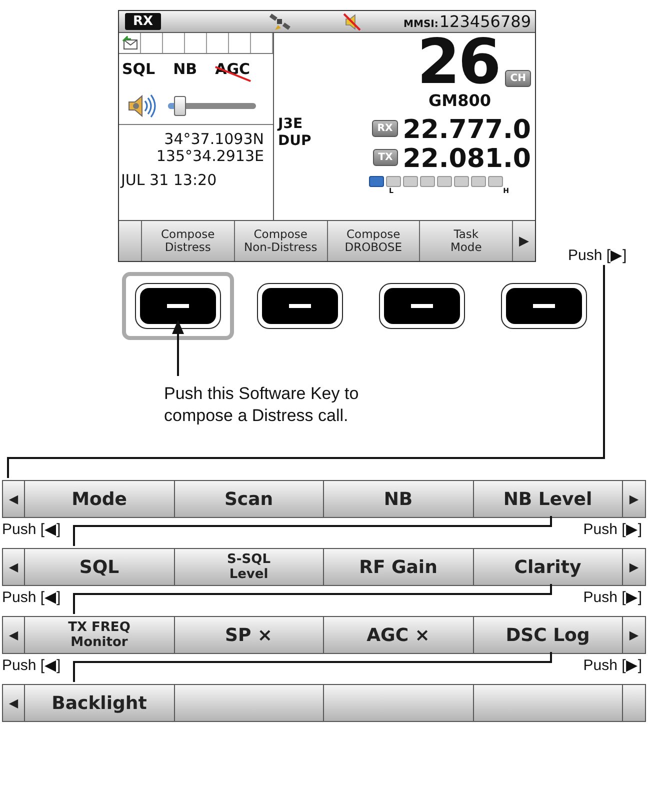 The height and width of the screenshot is (802, 648). I want to click on mode-badge: RX, so click(143, 21).